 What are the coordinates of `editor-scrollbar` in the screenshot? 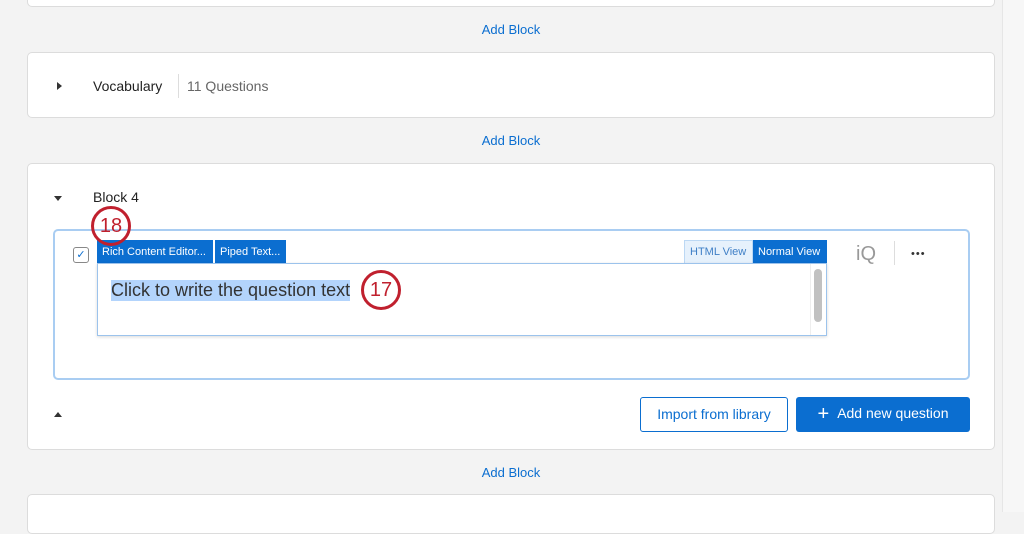 It's located at (818, 299).